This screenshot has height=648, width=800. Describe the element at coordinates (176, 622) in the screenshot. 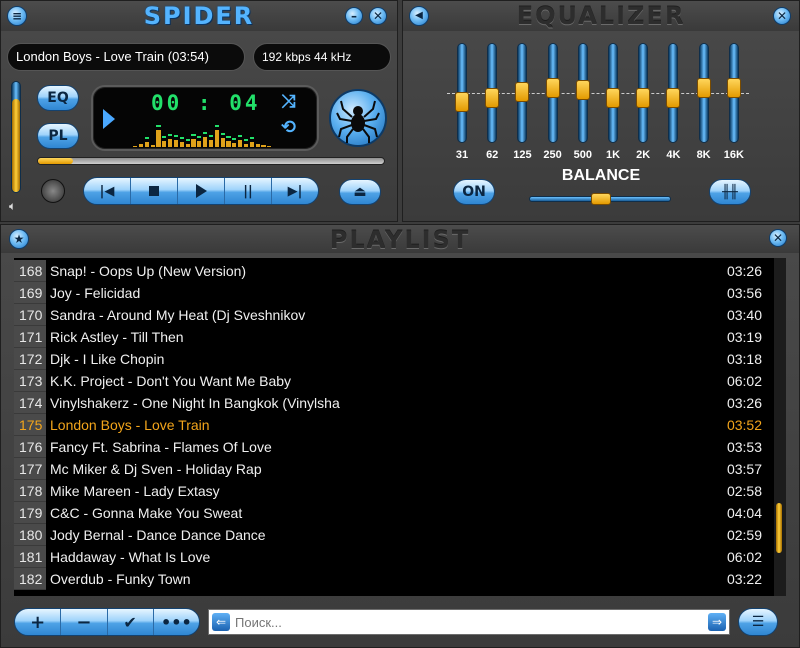

I see `more-icon: •••` at that location.